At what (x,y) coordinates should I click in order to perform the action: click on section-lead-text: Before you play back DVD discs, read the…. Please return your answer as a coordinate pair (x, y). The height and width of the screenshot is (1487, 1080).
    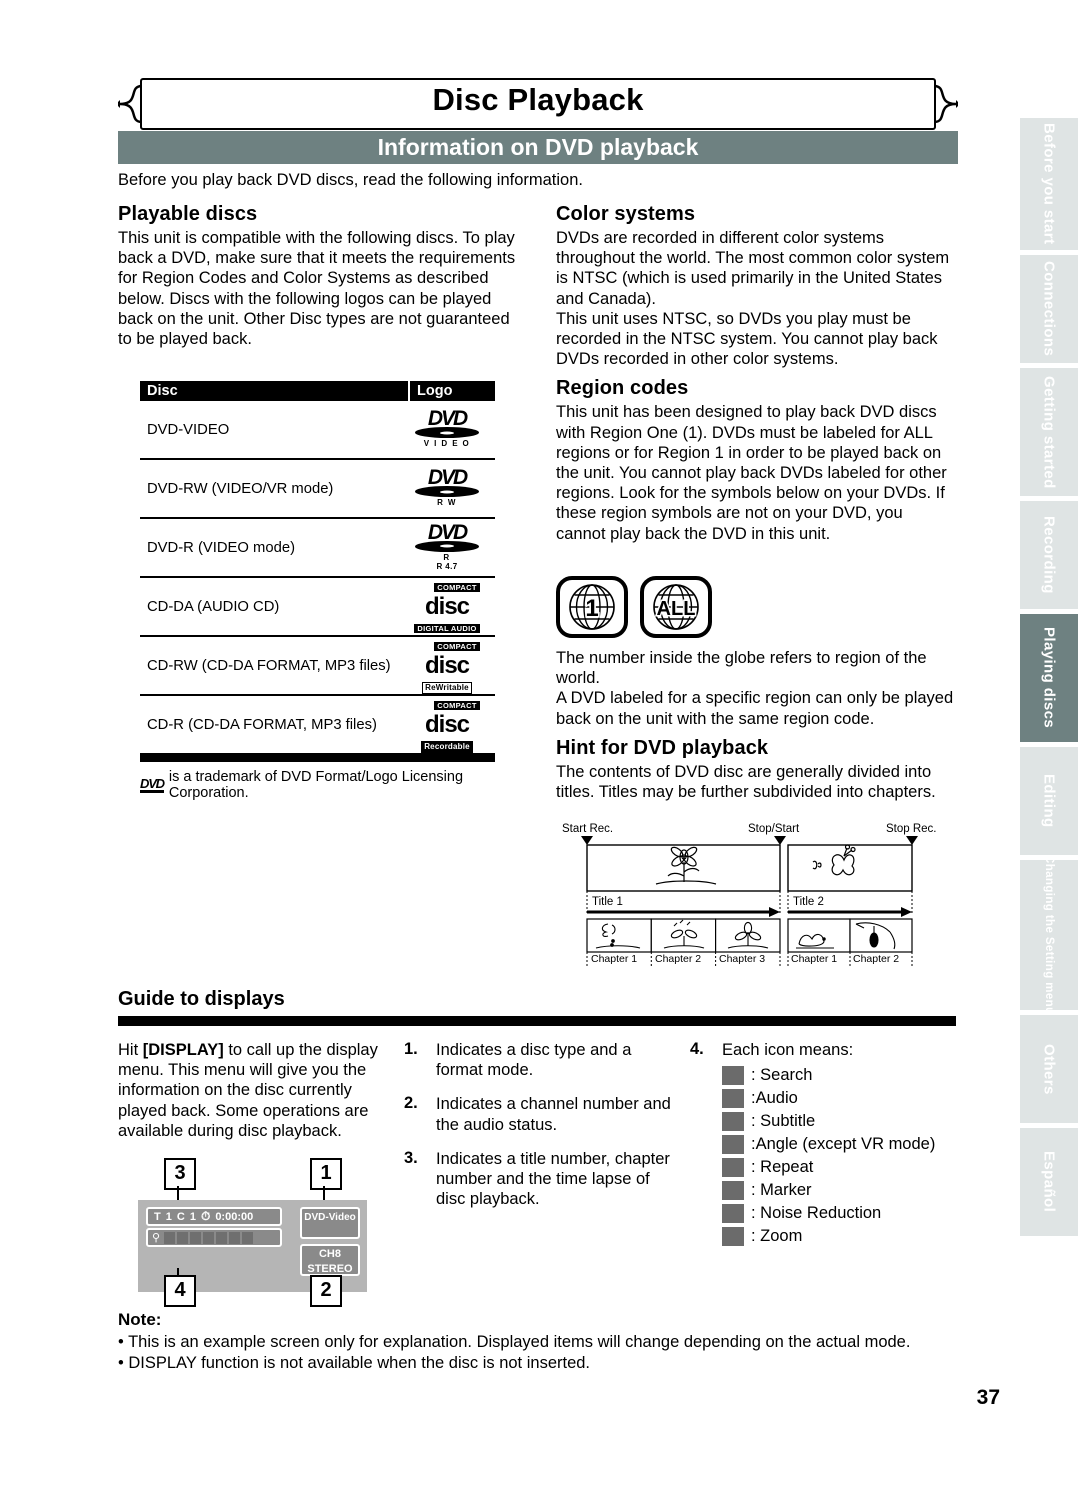
    Looking at the image, I should click on (350, 180).